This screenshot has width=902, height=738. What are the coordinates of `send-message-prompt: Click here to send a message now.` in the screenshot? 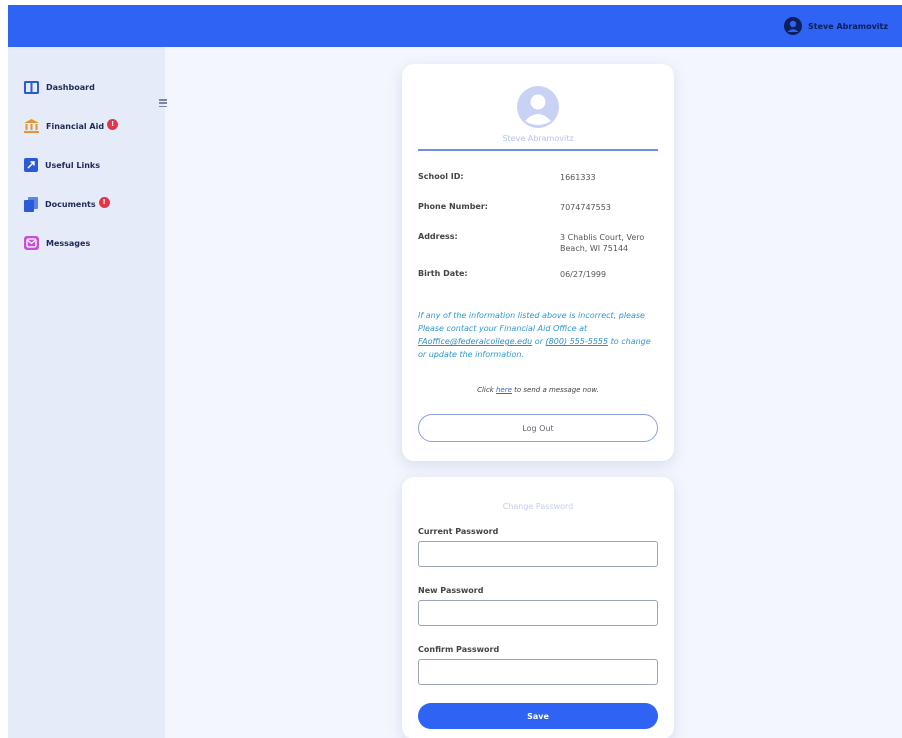 It's located at (538, 390).